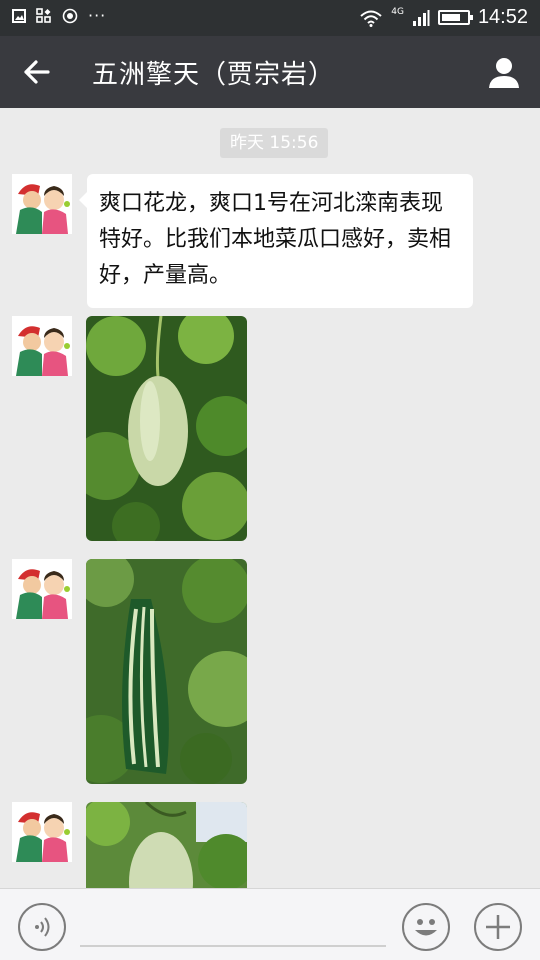 This screenshot has height=960, width=540. I want to click on message-image-melon-striped, so click(166, 671).